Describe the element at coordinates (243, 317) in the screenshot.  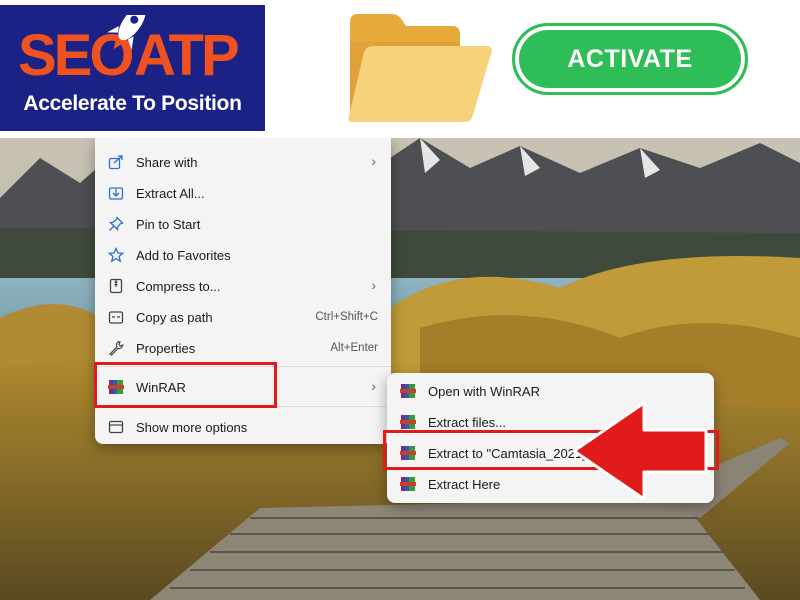
I see `menu-item-copy-as-path: Copy as path Ctrl+Shift+C` at that location.